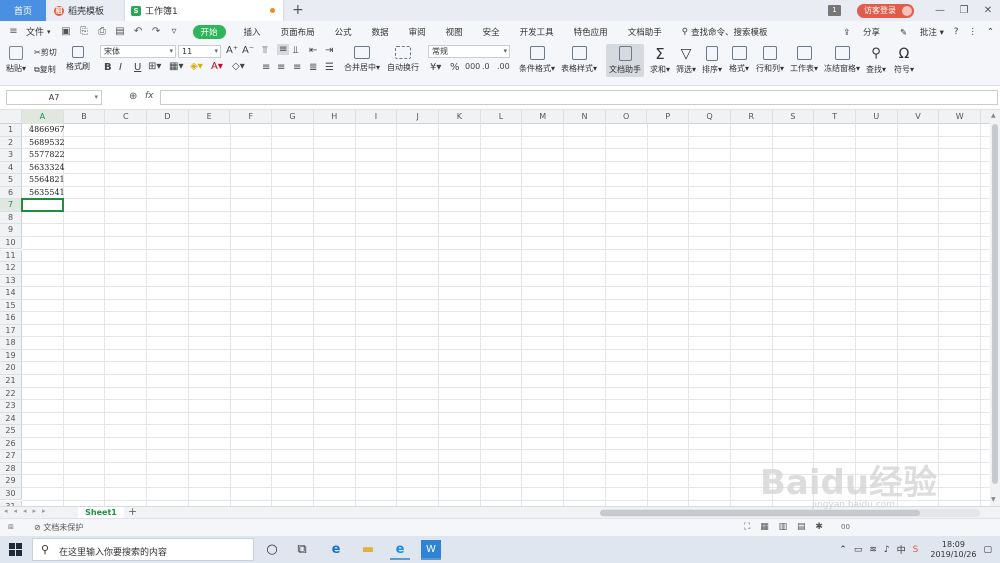 This screenshot has height=563, width=1000. Describe the element at coordinates (196, 66) in the screenshot. I see `fill-color-icon: ◈▾` at that location.